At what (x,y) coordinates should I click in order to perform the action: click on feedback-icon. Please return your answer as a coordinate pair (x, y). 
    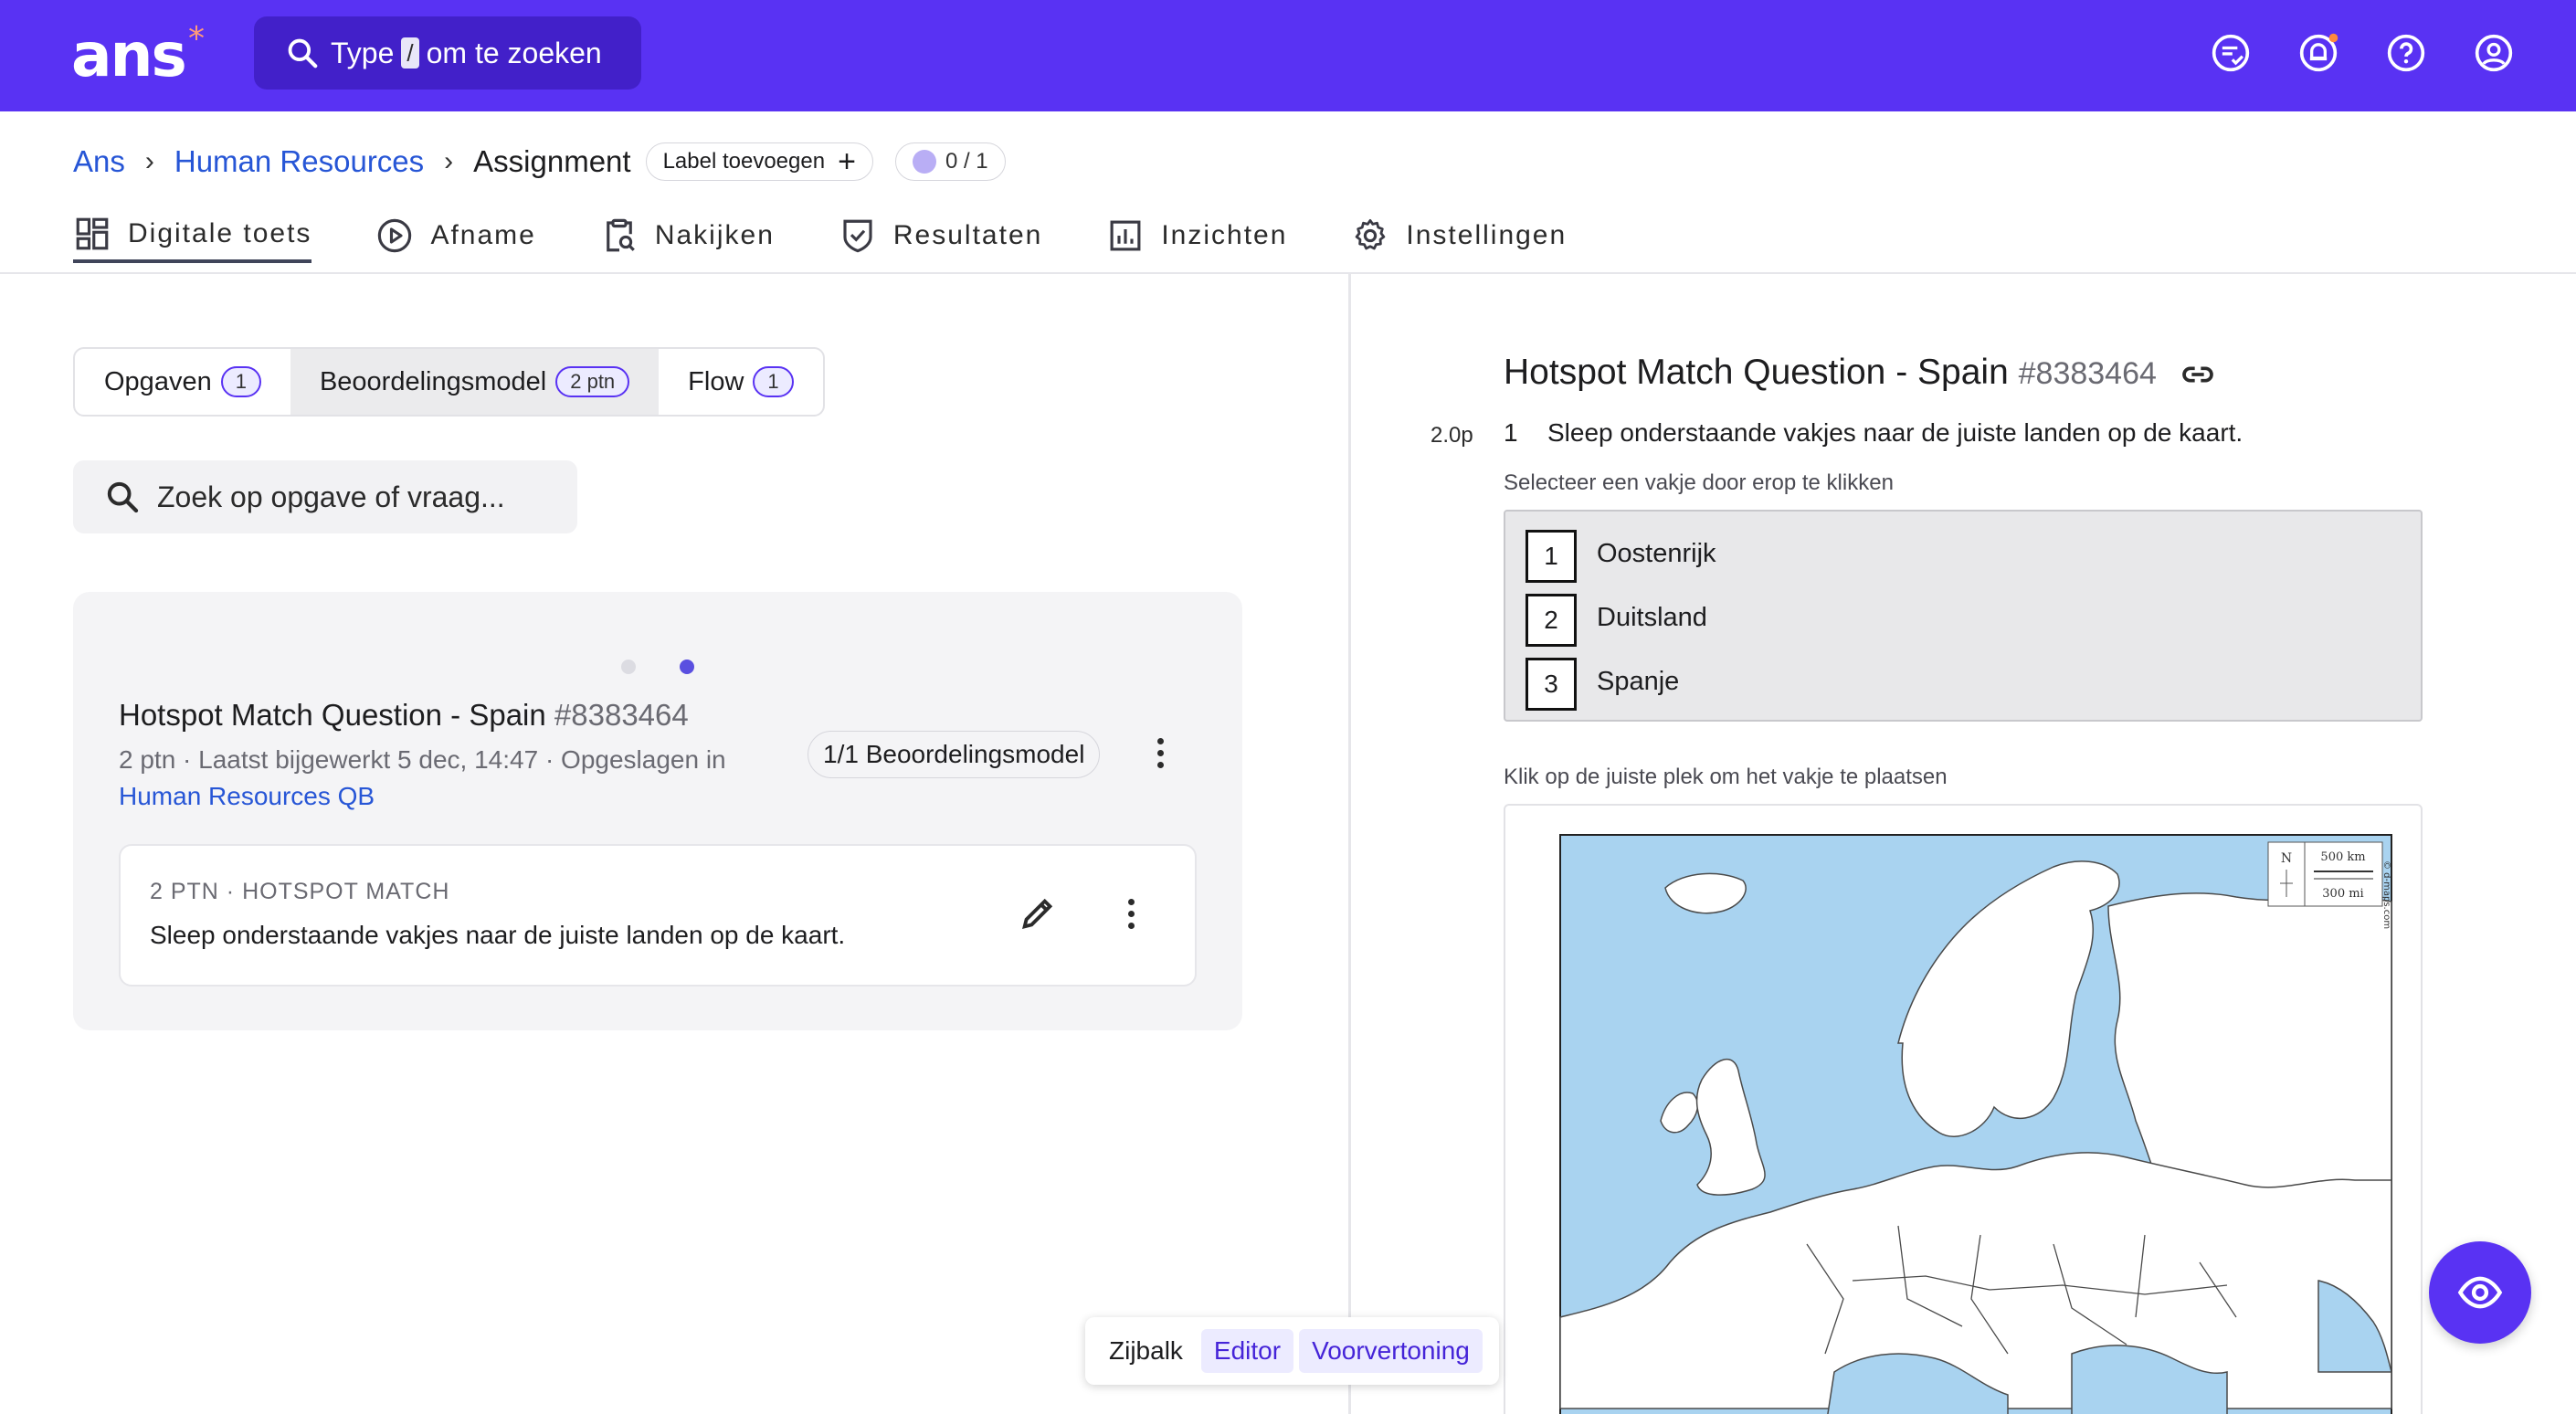
    Looking at the image, I should click on (2231, 53).